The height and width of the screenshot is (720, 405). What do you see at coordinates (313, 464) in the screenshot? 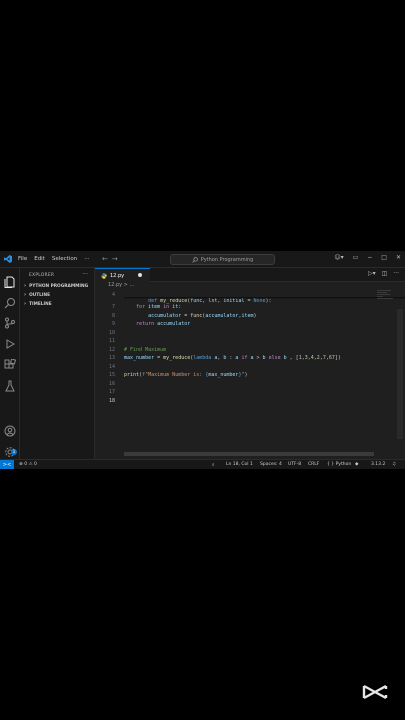
I see `end-of-line: CRLF` at bounding box center [313, 464].